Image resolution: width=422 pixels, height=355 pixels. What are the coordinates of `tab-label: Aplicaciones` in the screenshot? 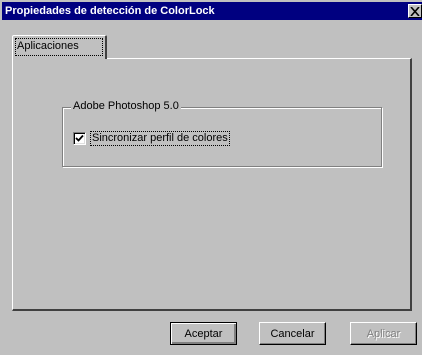 It's located at (48, 46).